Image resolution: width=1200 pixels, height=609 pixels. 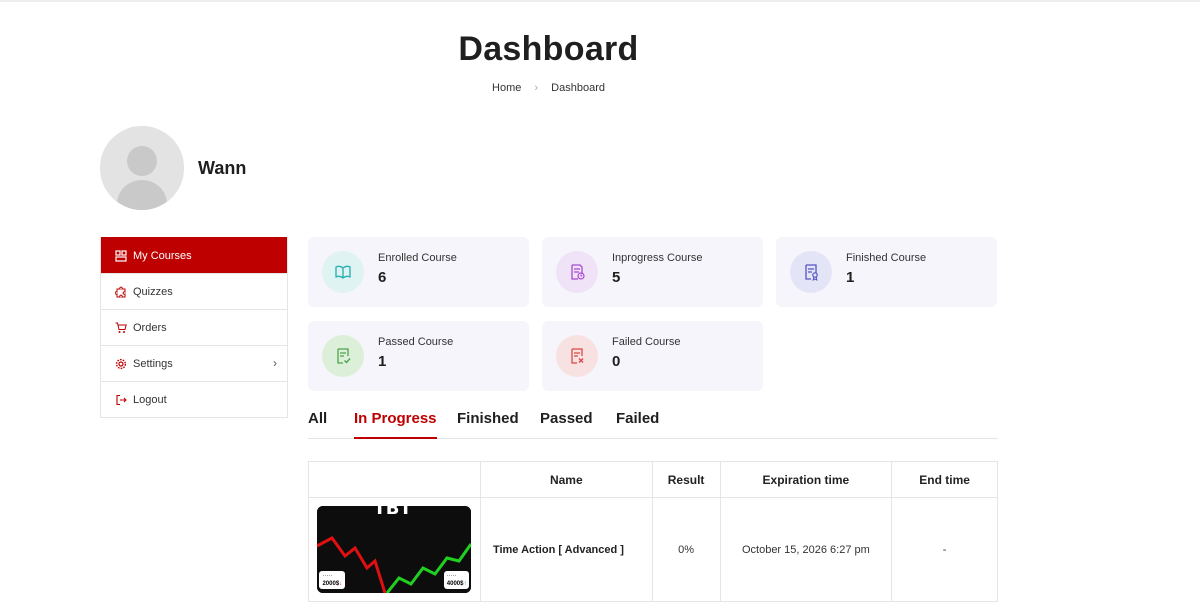 What do you see at coordinates (657, 258) in the screenshot?
I see `stat-label: Inprogress Course` at bounding box center [657, 258].